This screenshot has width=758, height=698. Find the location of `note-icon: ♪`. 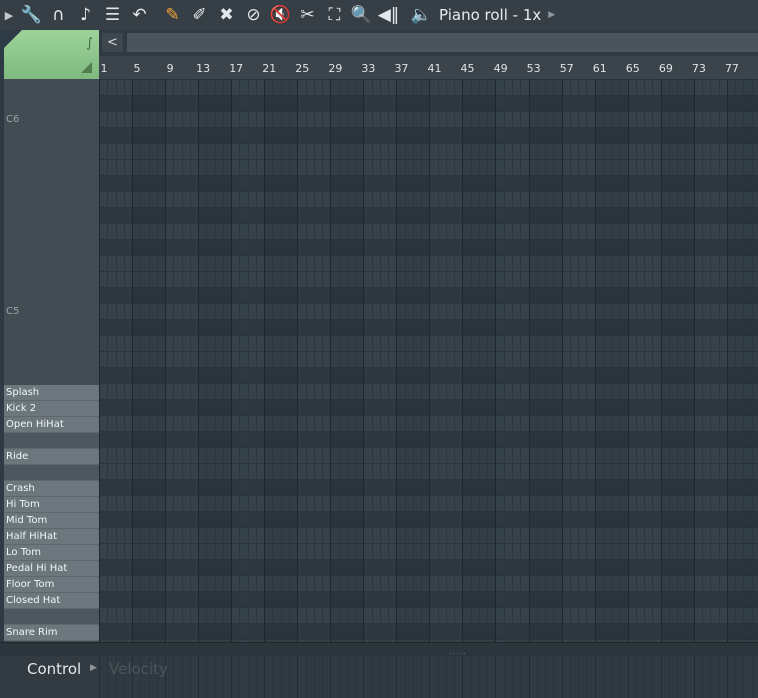

note-icon: ♪ is located at coordinates (85, 15).